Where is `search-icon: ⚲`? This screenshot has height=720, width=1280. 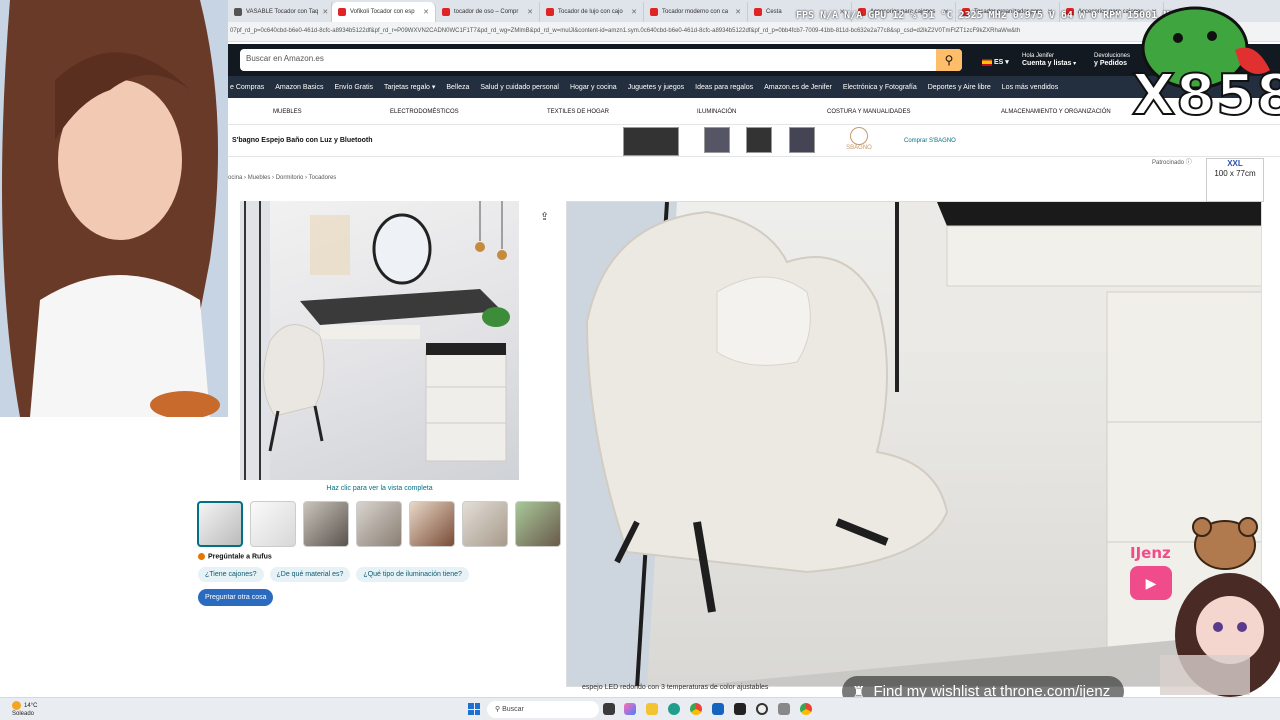 search-icon: ⚲ is located at coordinates (949, 60).